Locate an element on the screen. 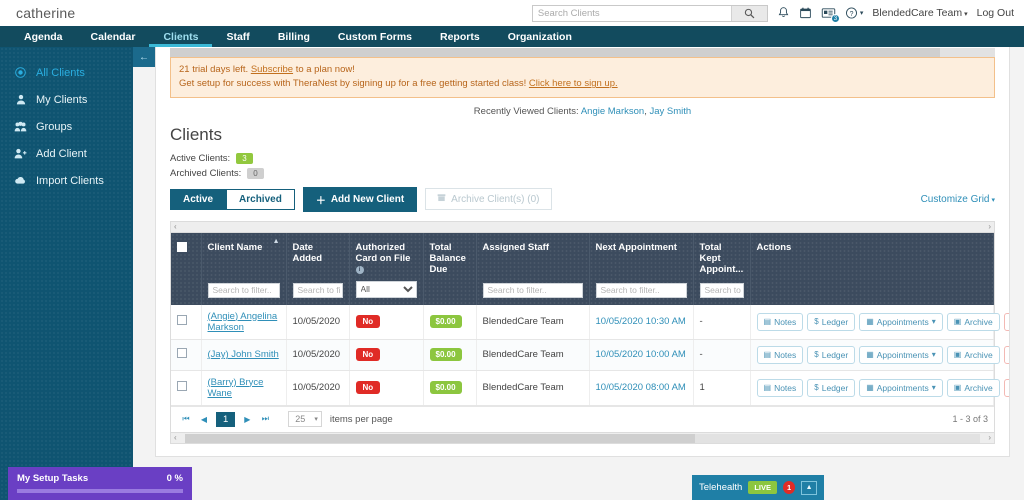 Image resolution: width=1024 pixels, height=500 pixels. setup-tasks-widget: My Setup Tasks 0 % is located at coordinates (100, 483).